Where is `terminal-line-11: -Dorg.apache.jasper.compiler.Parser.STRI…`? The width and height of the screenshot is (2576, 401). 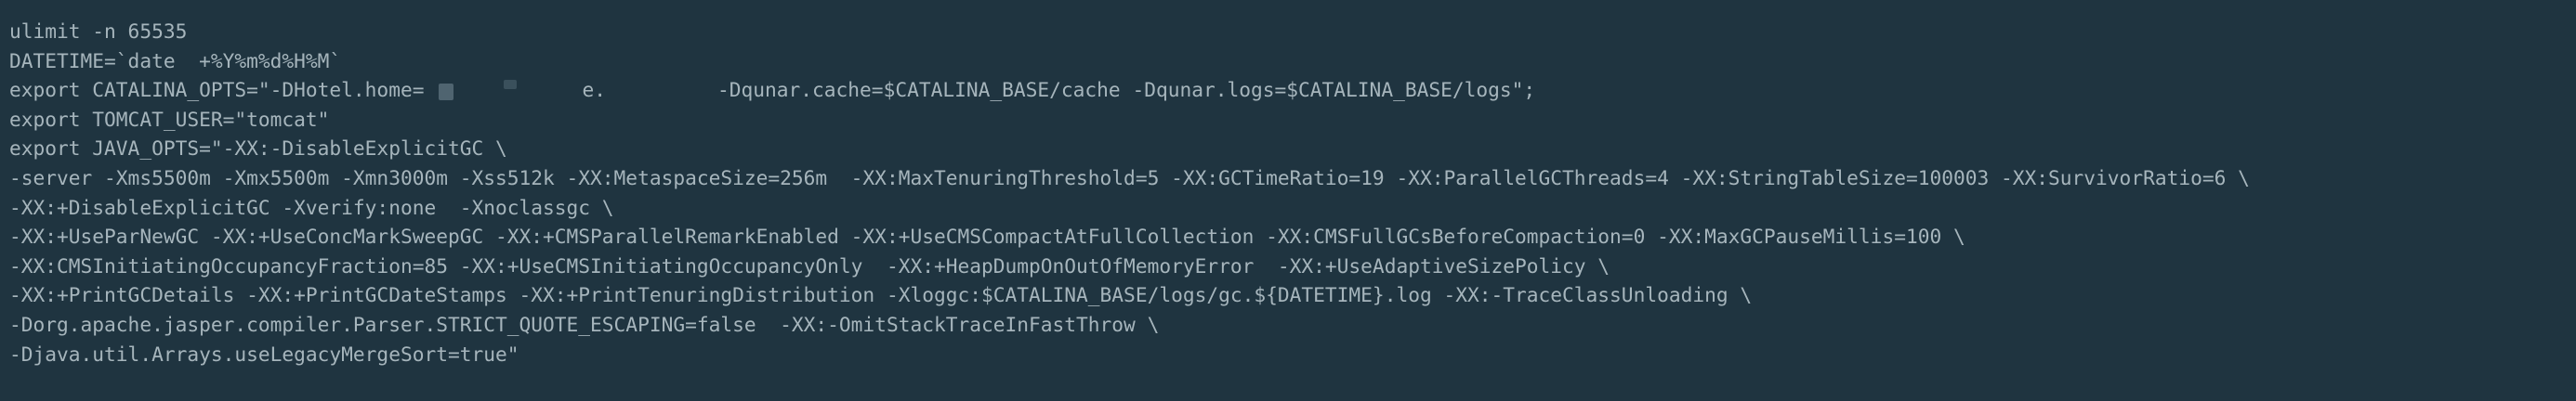 terminal-line-11: -Dorg.apache.jasper.compiler.Parser.STRI… is located at coordinates (584, 324).